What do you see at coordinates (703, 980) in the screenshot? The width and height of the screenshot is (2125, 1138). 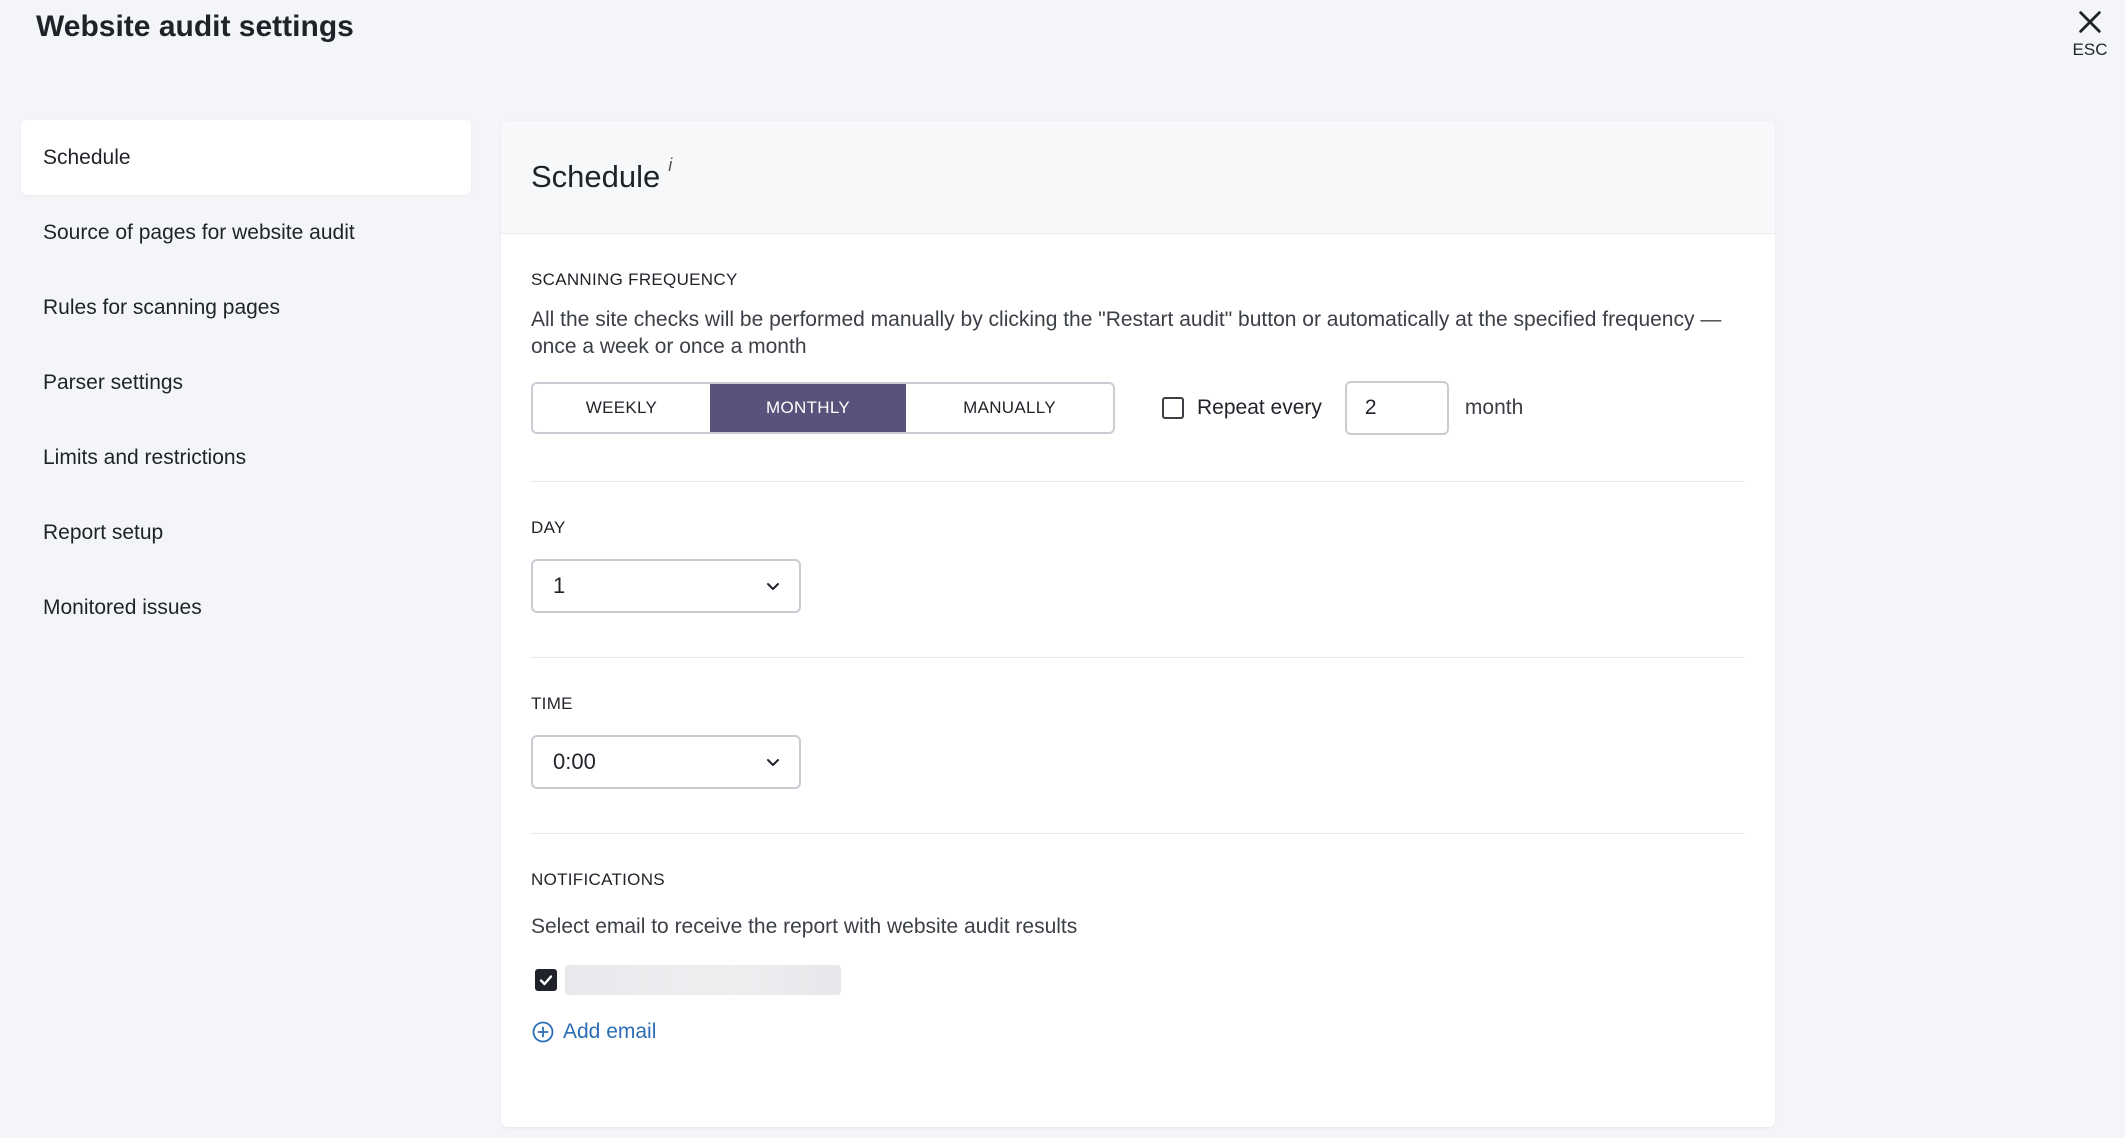 I see `redacted-email` at bounding box center [703, 980].